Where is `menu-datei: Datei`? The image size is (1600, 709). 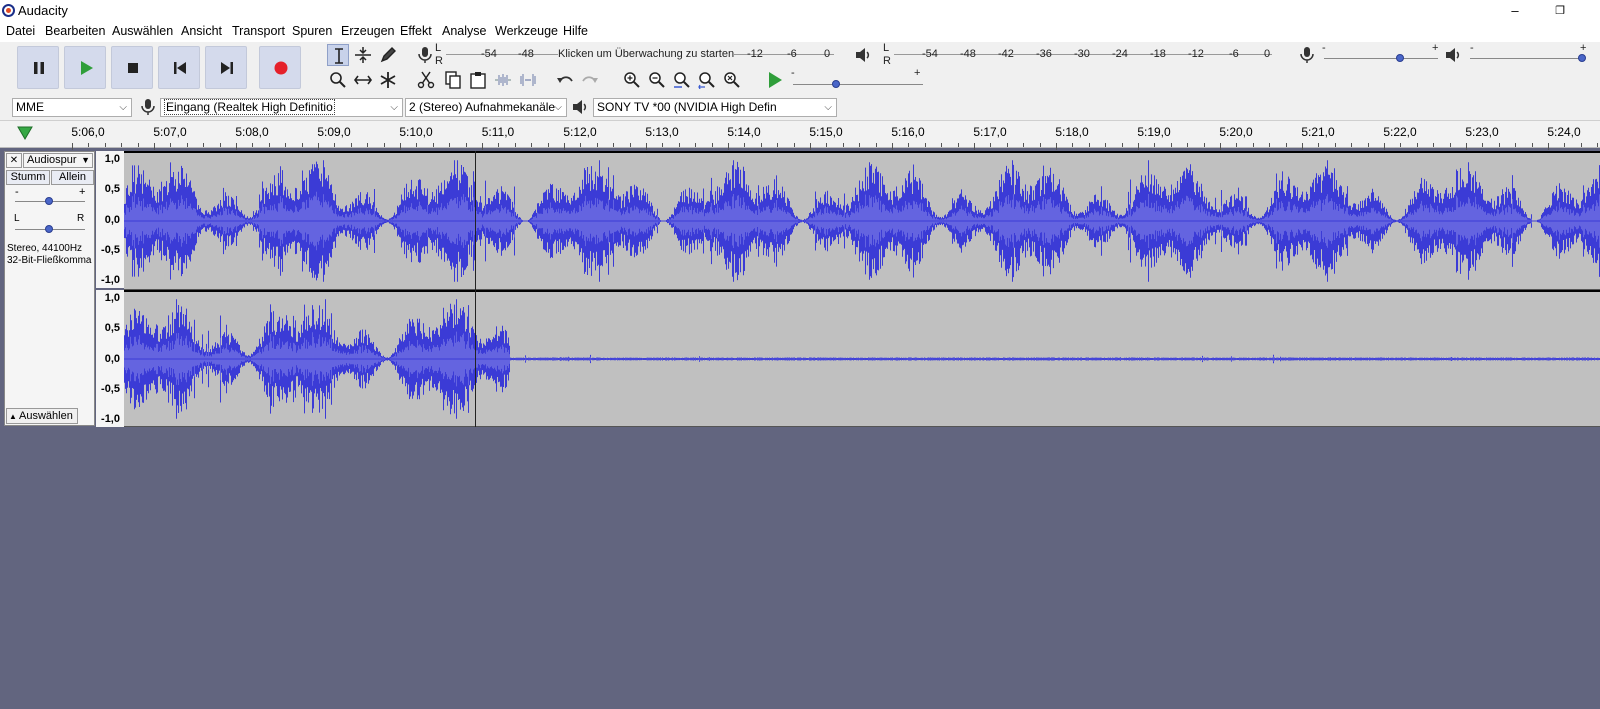 menu-datei: Datei is located at coordinates (20, 31).